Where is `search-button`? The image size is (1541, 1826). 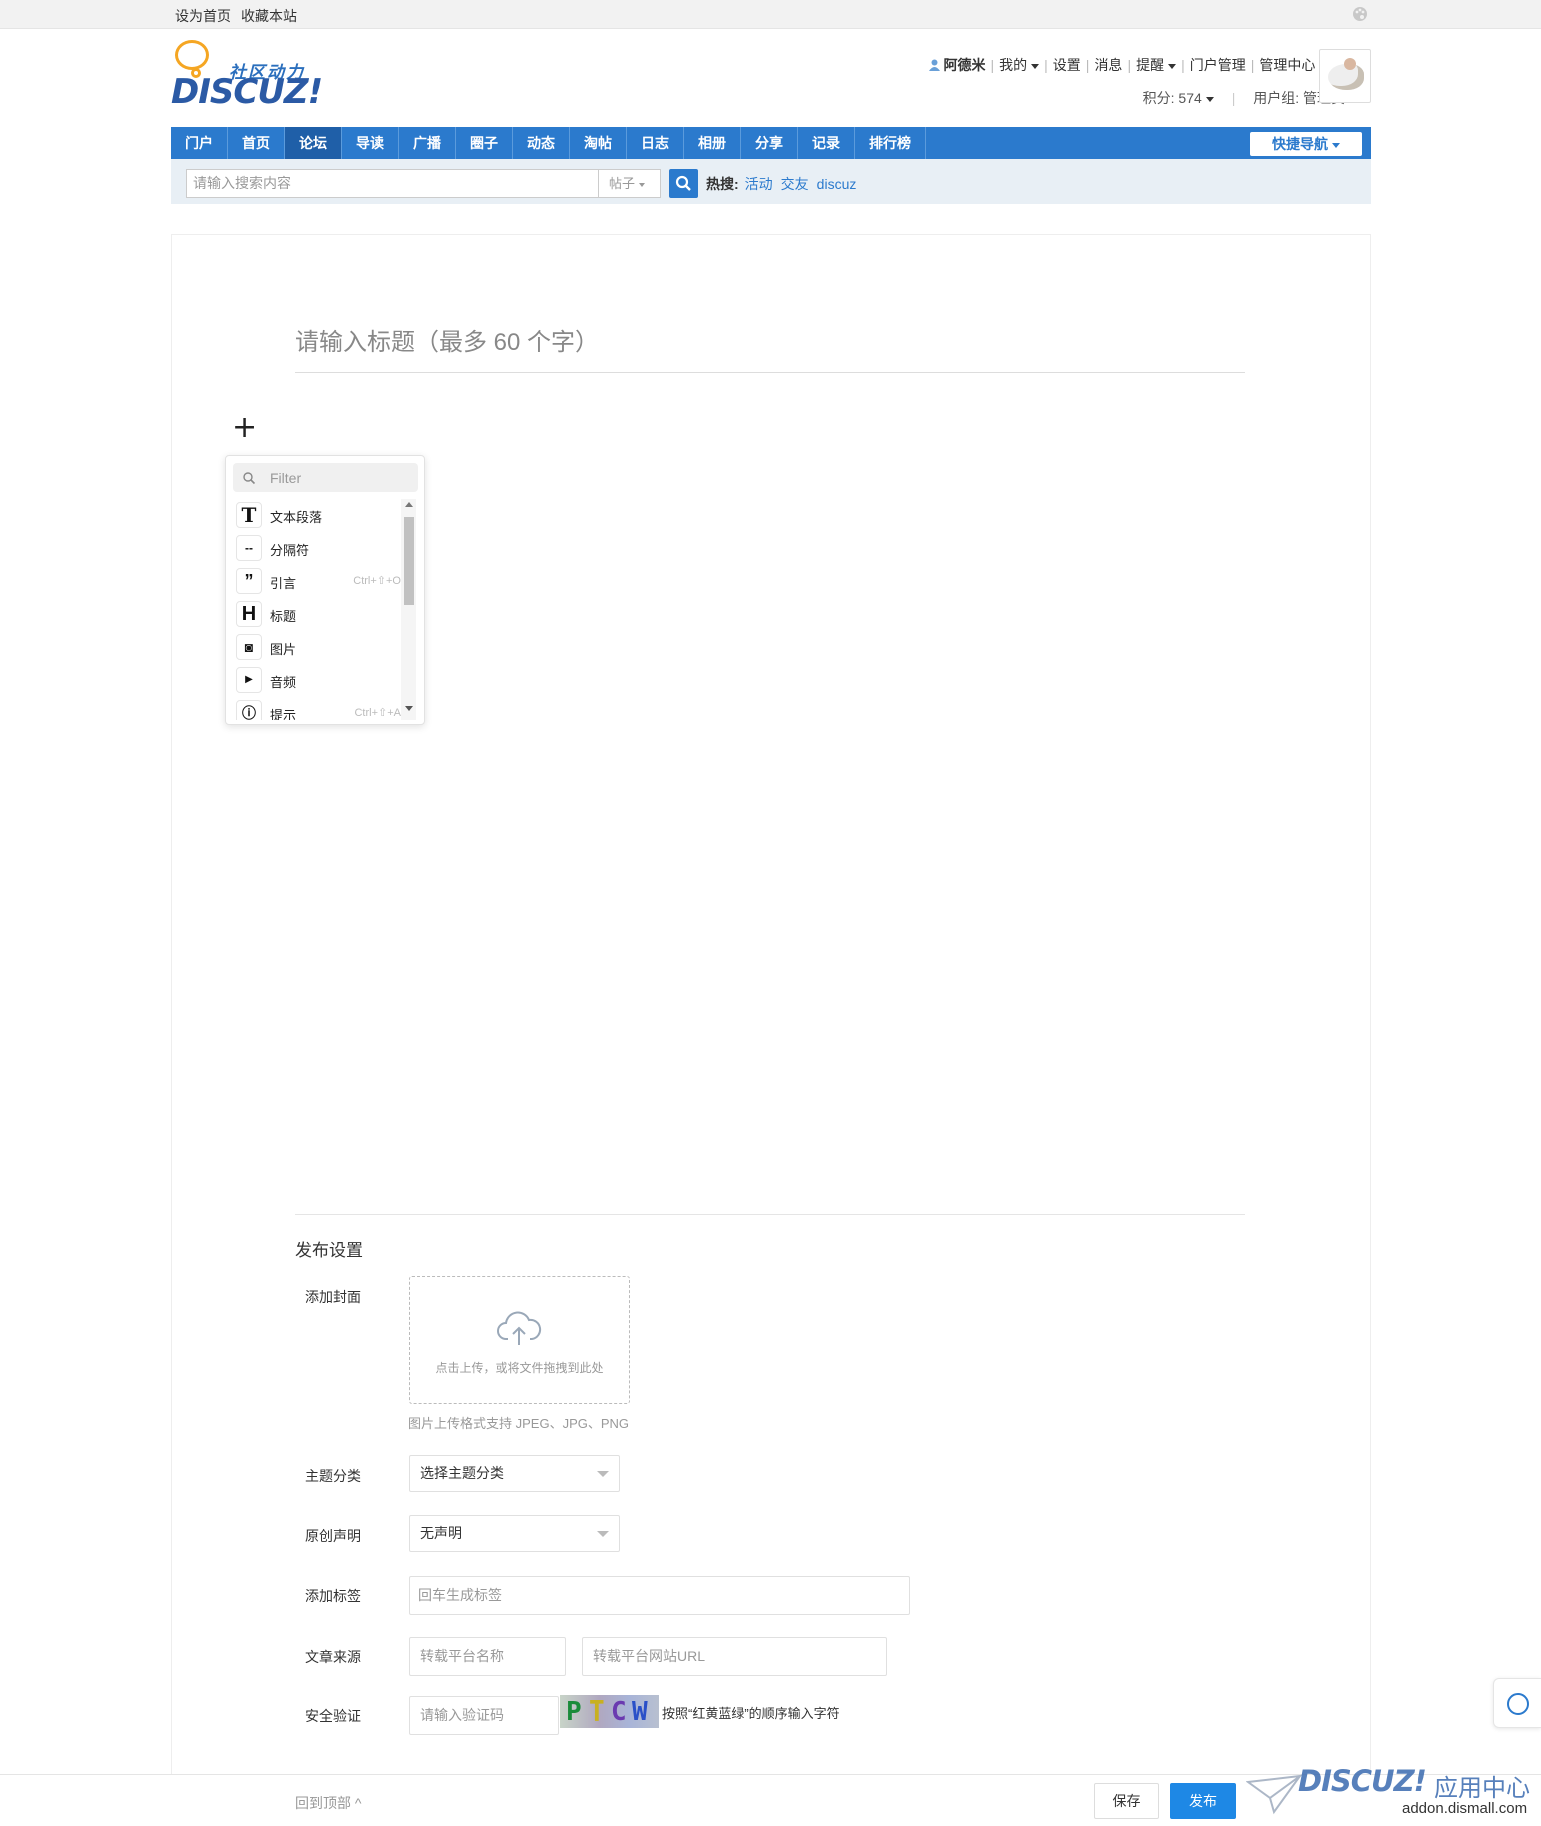 search-button is located at coordinates (683, 183).